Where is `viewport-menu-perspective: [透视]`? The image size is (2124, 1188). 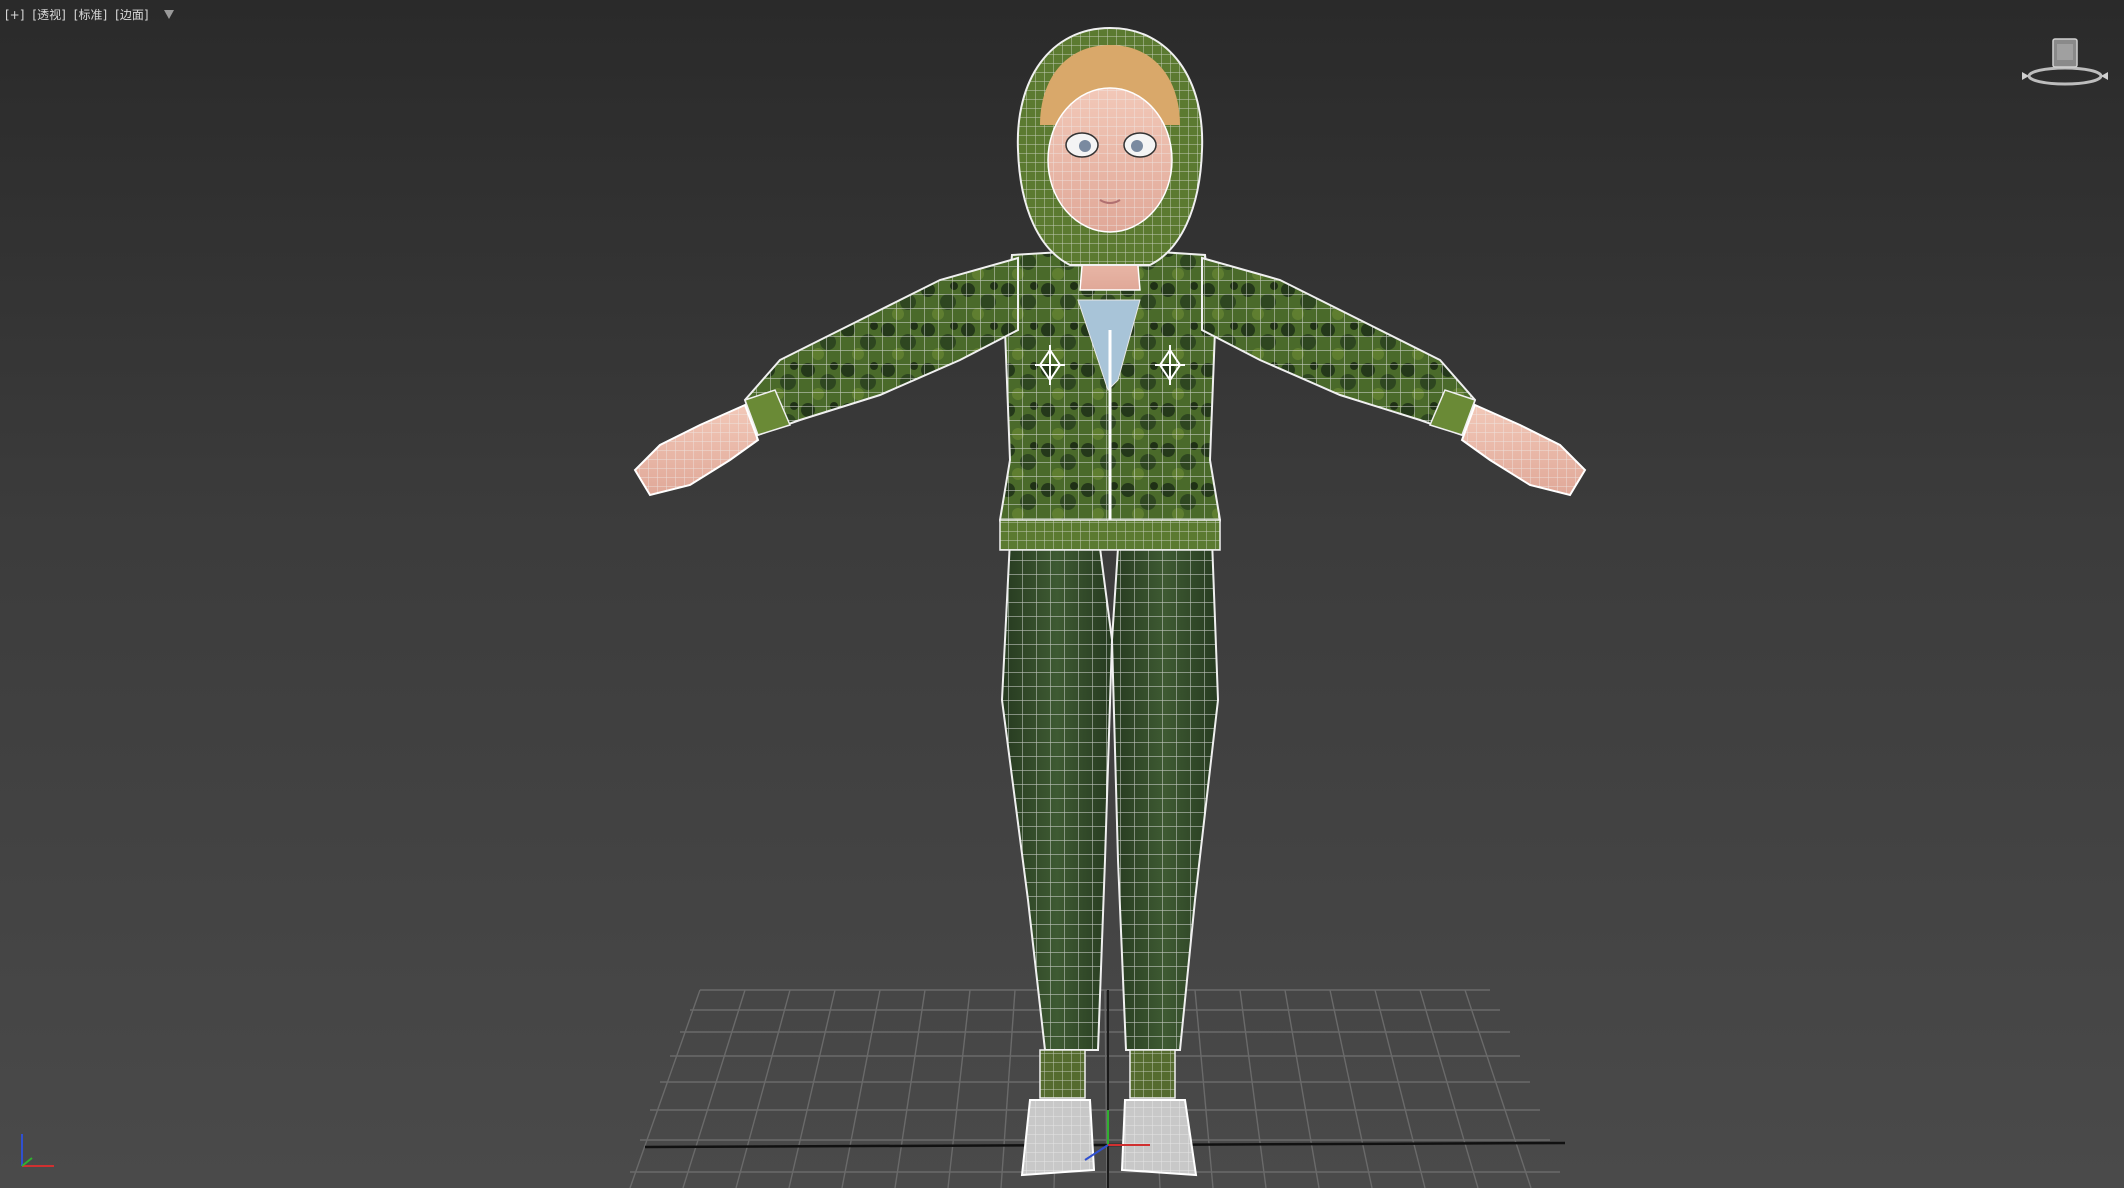 viewport-menu-perspective: [透视] is located at coordinates (48, 14).